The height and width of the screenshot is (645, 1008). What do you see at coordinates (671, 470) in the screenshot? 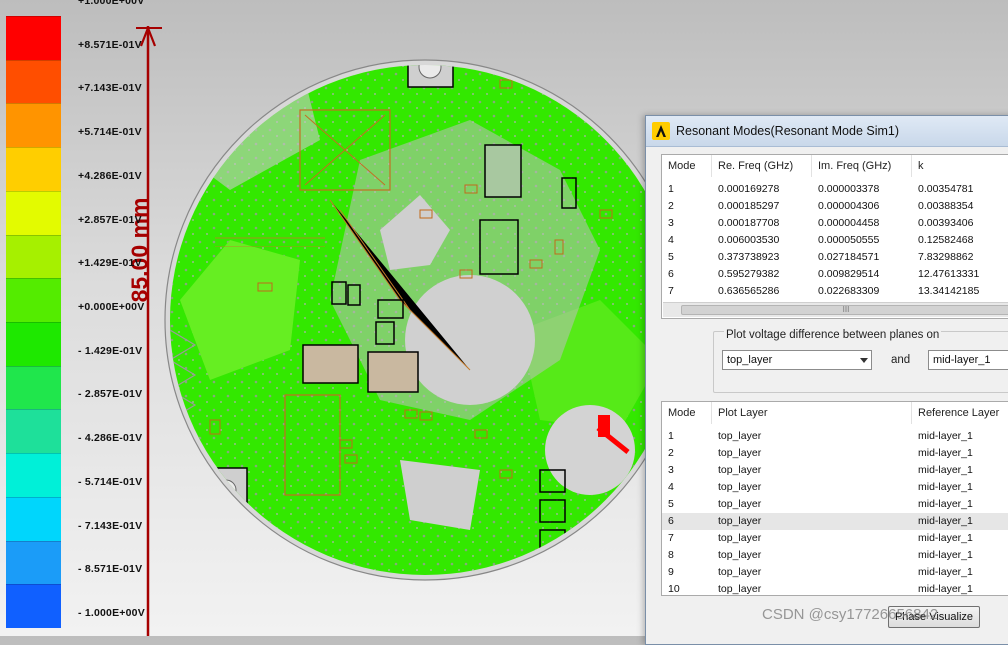
I see `table-cell: 3` at bounding box center [671, 470].